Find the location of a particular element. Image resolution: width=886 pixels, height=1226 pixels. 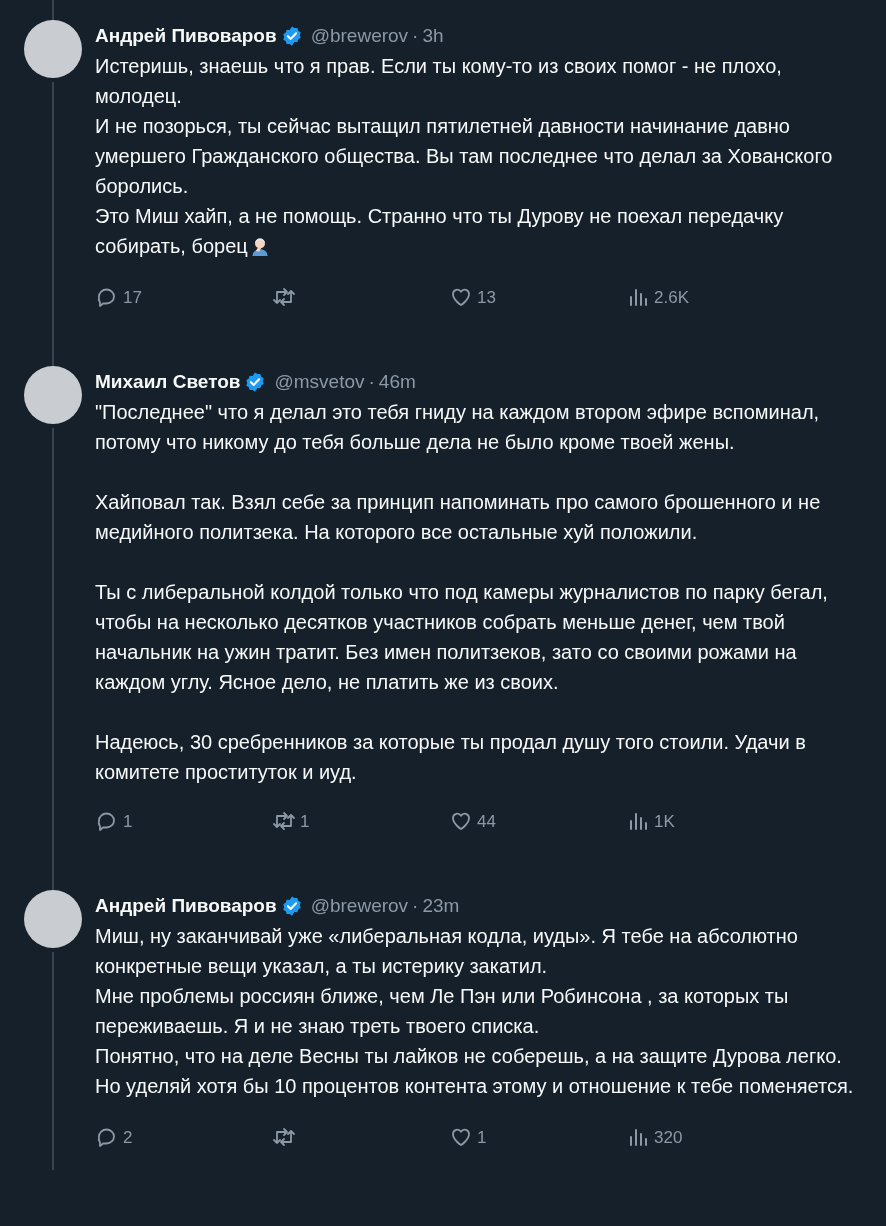

views-button: 2.6K is located at coordinates (714, 297).